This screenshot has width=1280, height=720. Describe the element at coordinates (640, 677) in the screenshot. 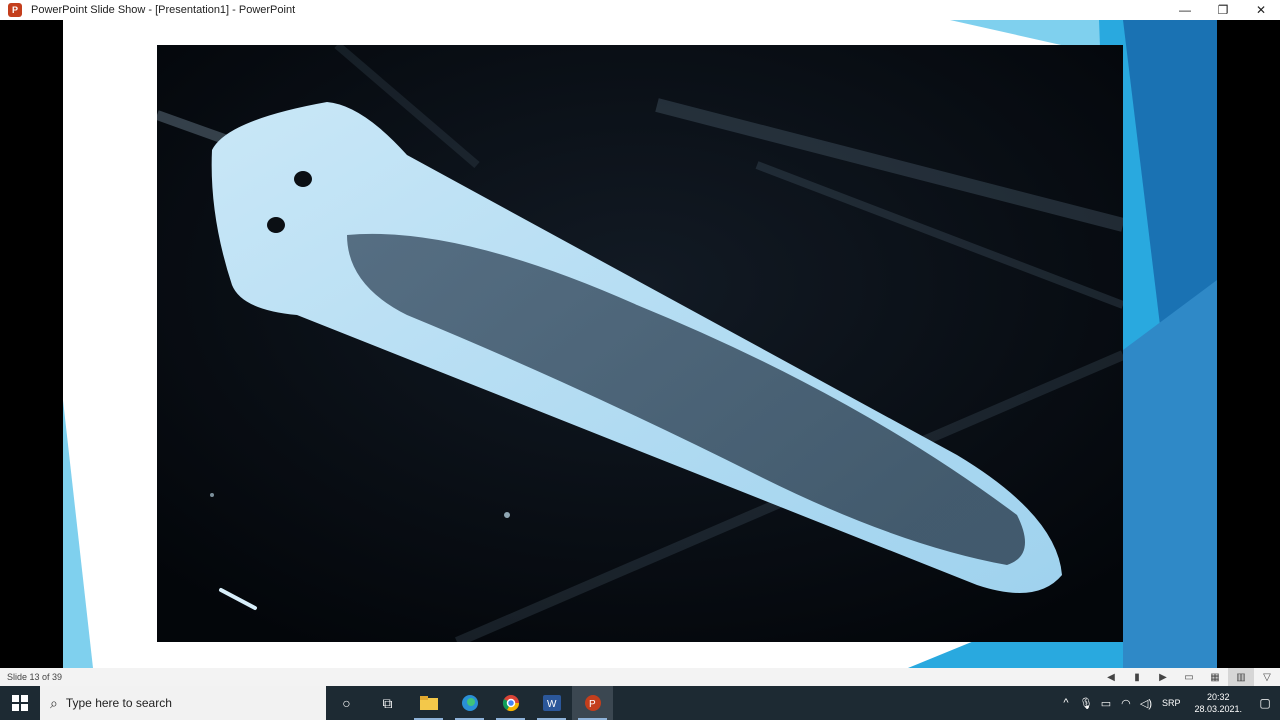

I see `status-bar: Slide 13 of 39 ◀ ▮ ▶ ▭ ▦ ▥ ▽` at that location.